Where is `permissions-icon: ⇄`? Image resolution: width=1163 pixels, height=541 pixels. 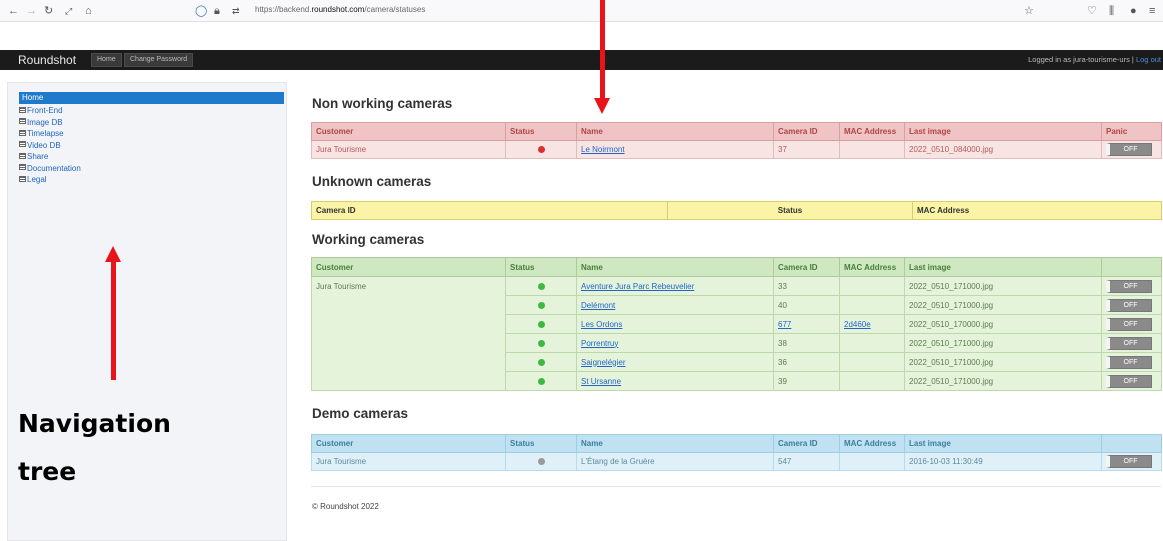
permissions-icon: ⇄ is located at coordinates (236, 11).